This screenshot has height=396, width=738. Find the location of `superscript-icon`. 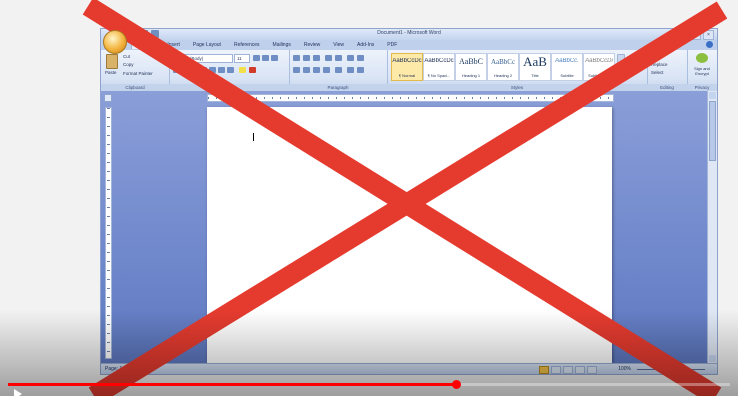

superscript-icon is located at coordinates (221, 70).